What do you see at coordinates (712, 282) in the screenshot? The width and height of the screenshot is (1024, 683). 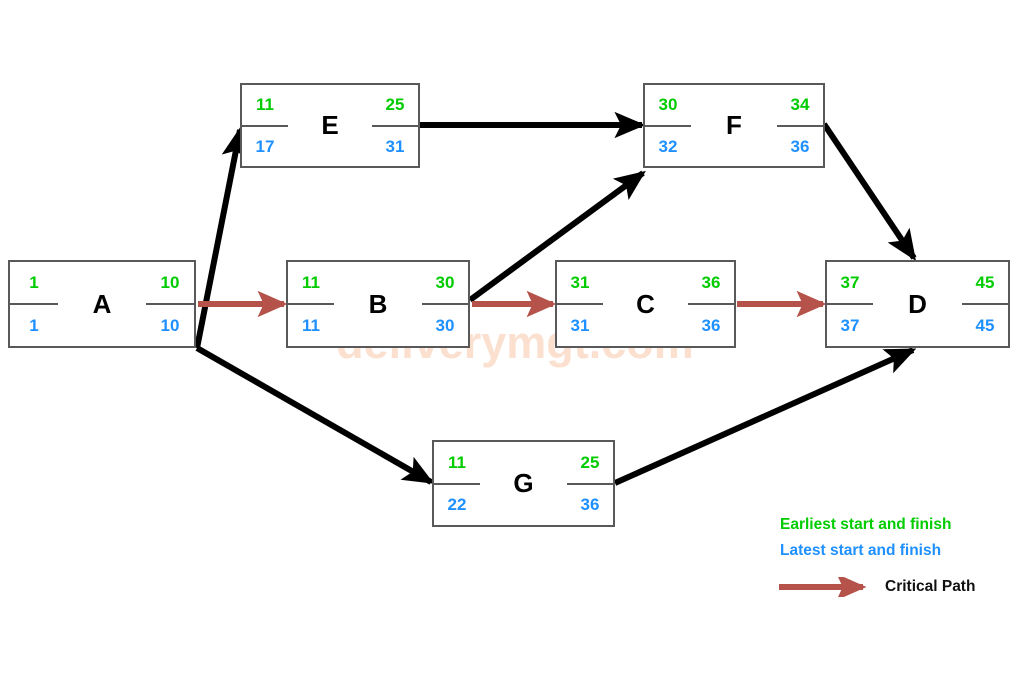 I see `node-c-earliest-finish: 36` at bounding box center [712, 282].